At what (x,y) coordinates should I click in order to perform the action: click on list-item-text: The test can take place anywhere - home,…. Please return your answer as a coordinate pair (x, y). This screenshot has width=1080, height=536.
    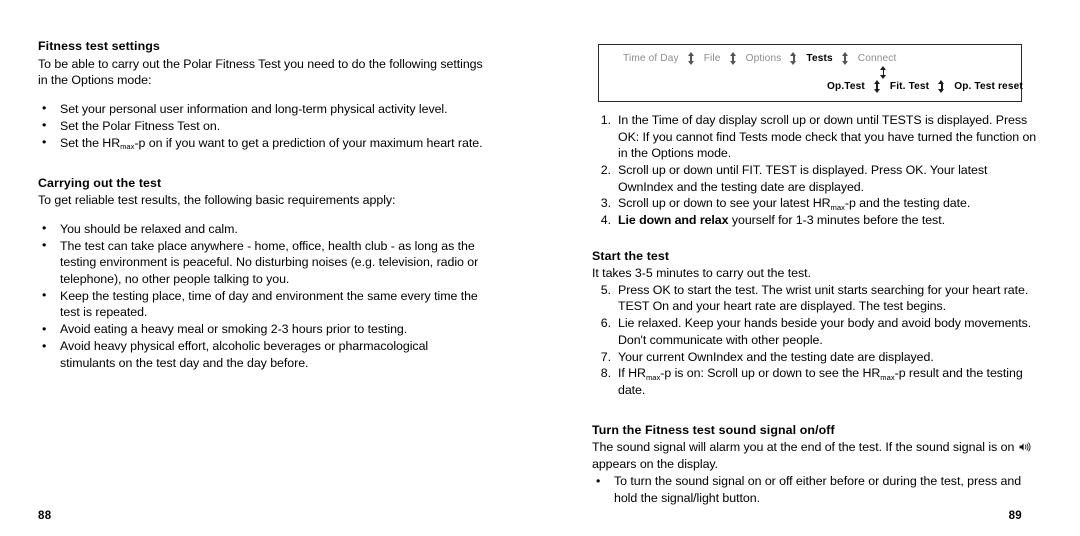
    Looking at the image, I should click on (269, 262).